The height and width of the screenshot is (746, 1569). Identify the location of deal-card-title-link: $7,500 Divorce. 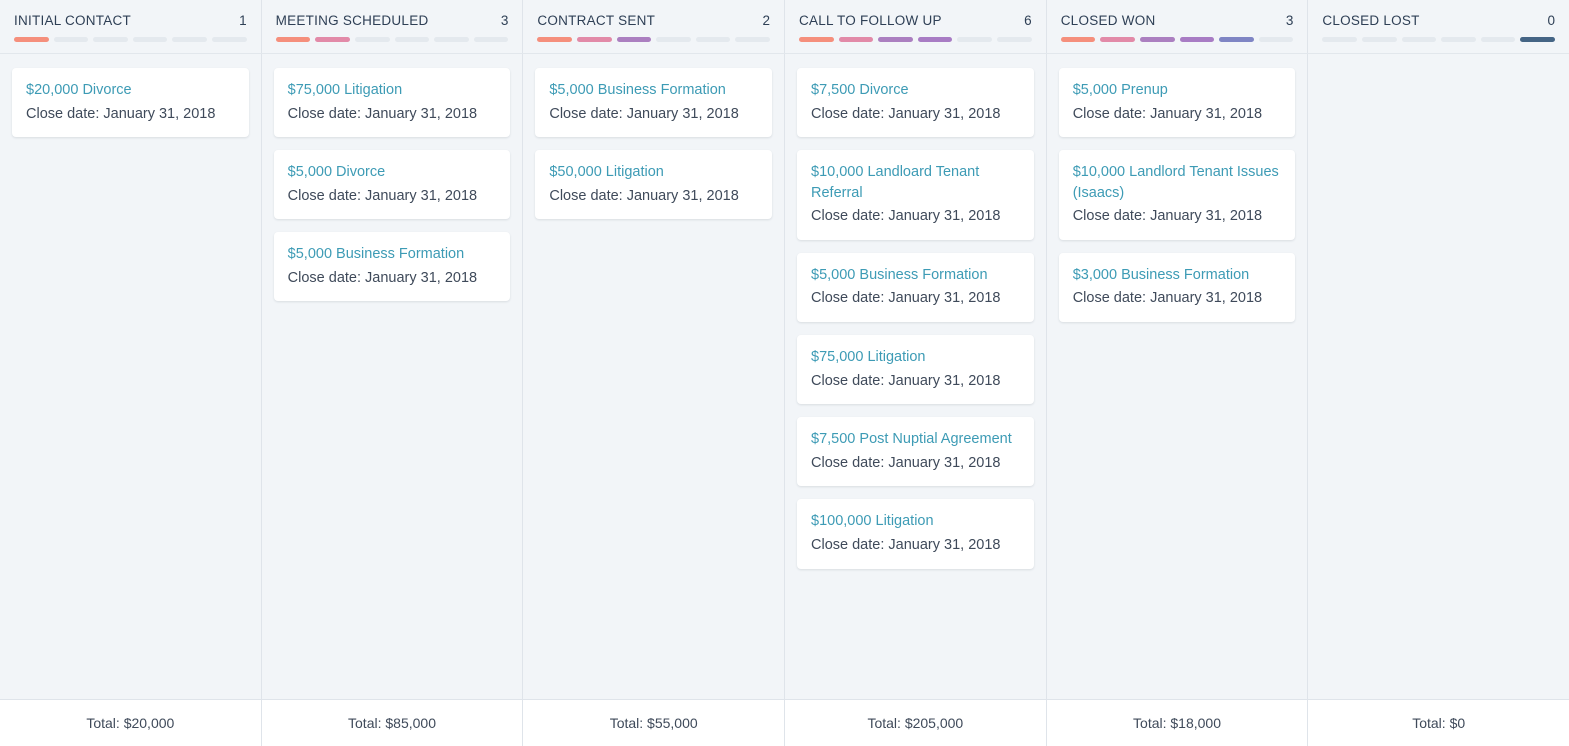
(915, 90).